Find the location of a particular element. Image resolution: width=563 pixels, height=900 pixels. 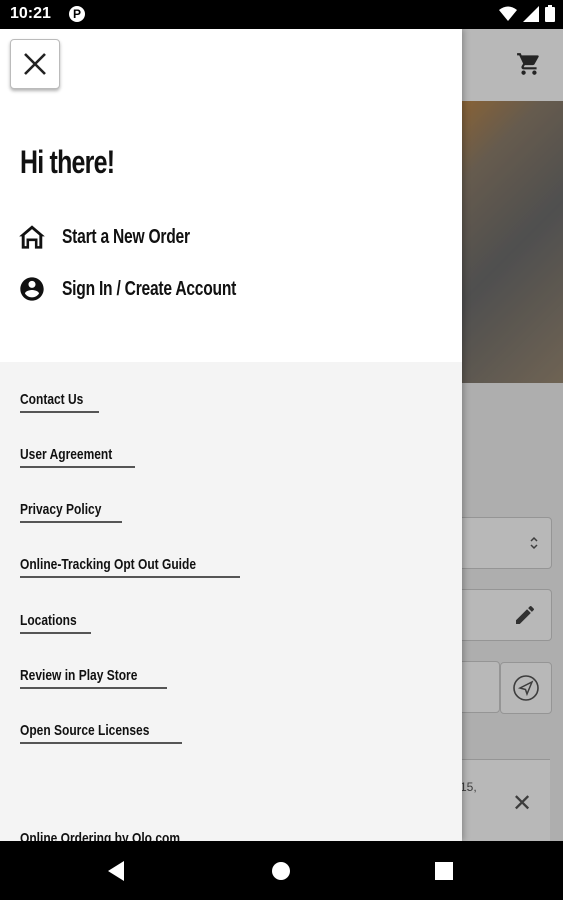

home-button is located at coordinates (281, 870).